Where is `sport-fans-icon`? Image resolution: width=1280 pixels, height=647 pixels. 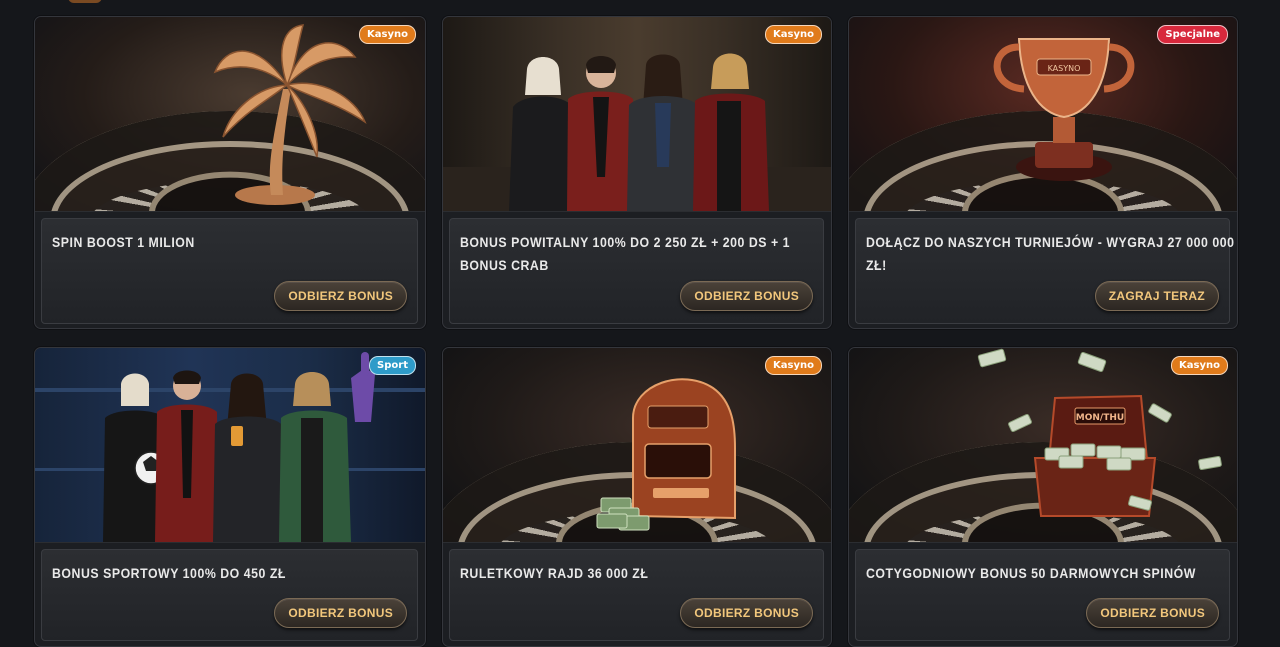
sport-fans-icon is located at coordinates (230, 447).